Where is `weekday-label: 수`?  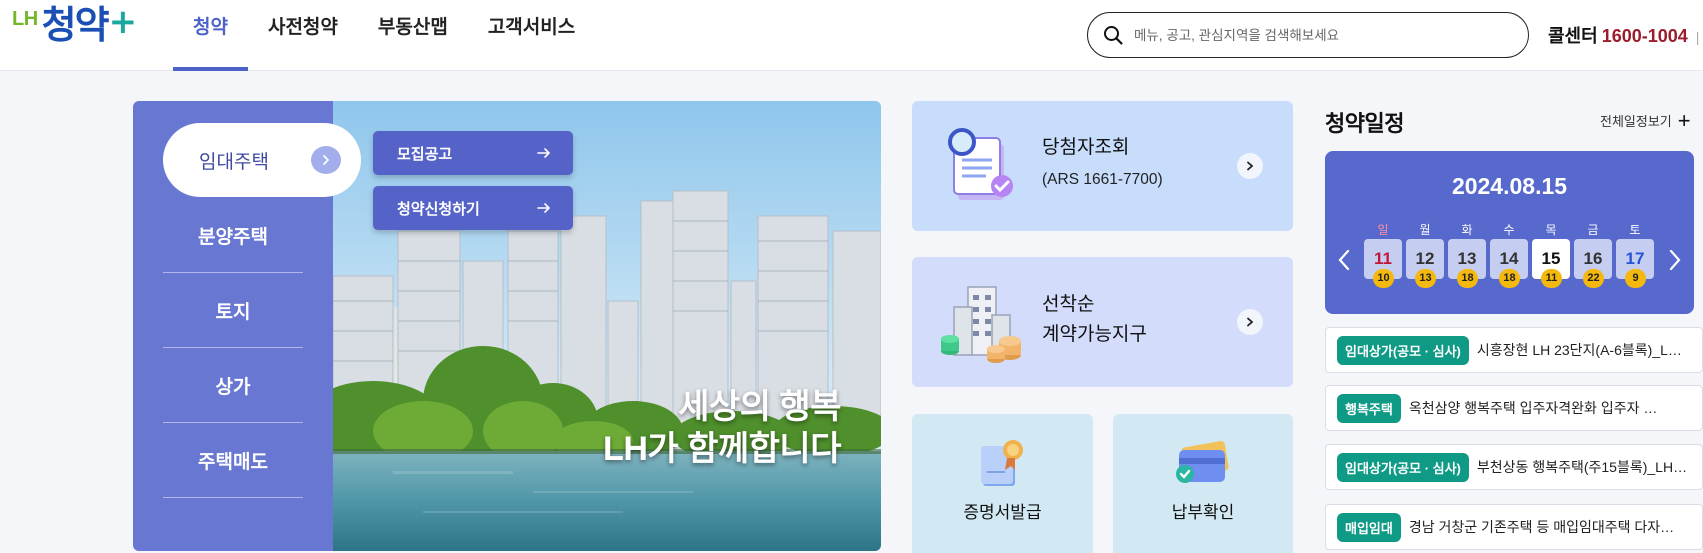
weekday-label: 수 is located at coordinates (1509, 230).